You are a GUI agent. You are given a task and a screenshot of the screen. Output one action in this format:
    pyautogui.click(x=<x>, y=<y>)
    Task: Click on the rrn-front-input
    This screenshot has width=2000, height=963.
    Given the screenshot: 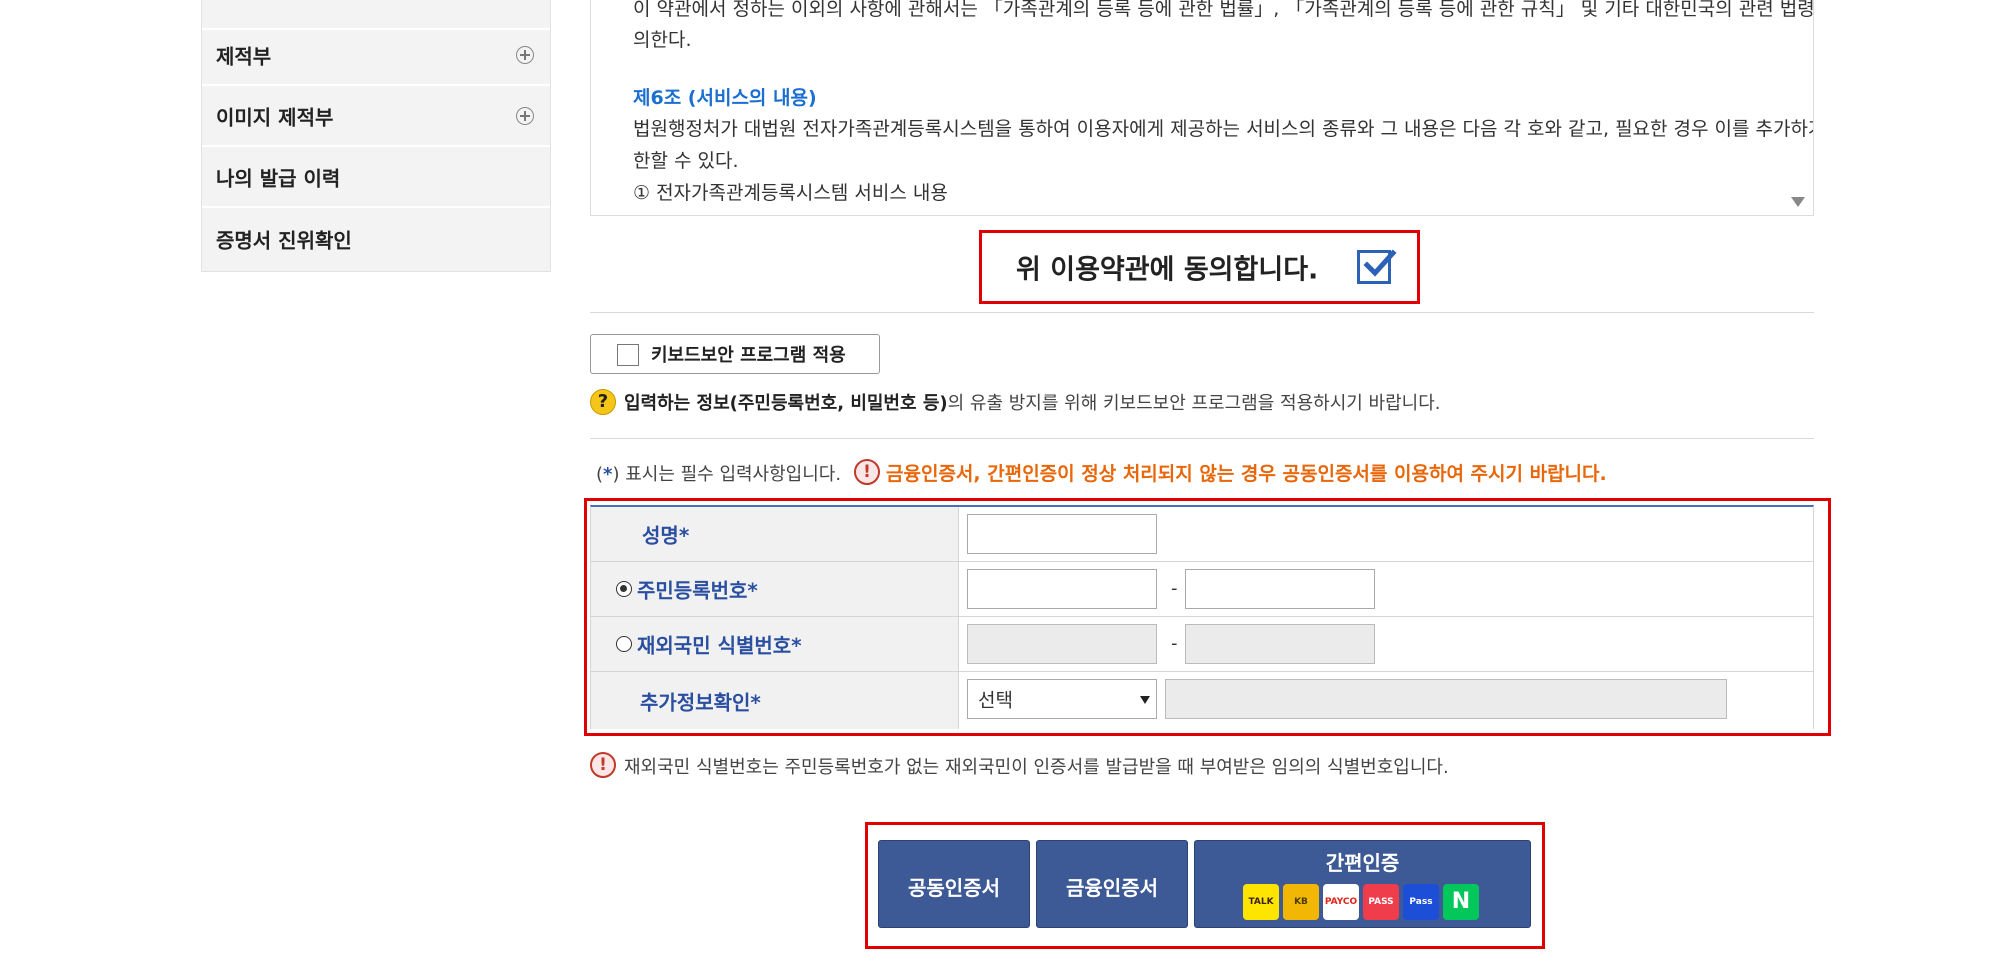 What is the action you would take?
    pyautogui.click(x=1062, y=589)
    